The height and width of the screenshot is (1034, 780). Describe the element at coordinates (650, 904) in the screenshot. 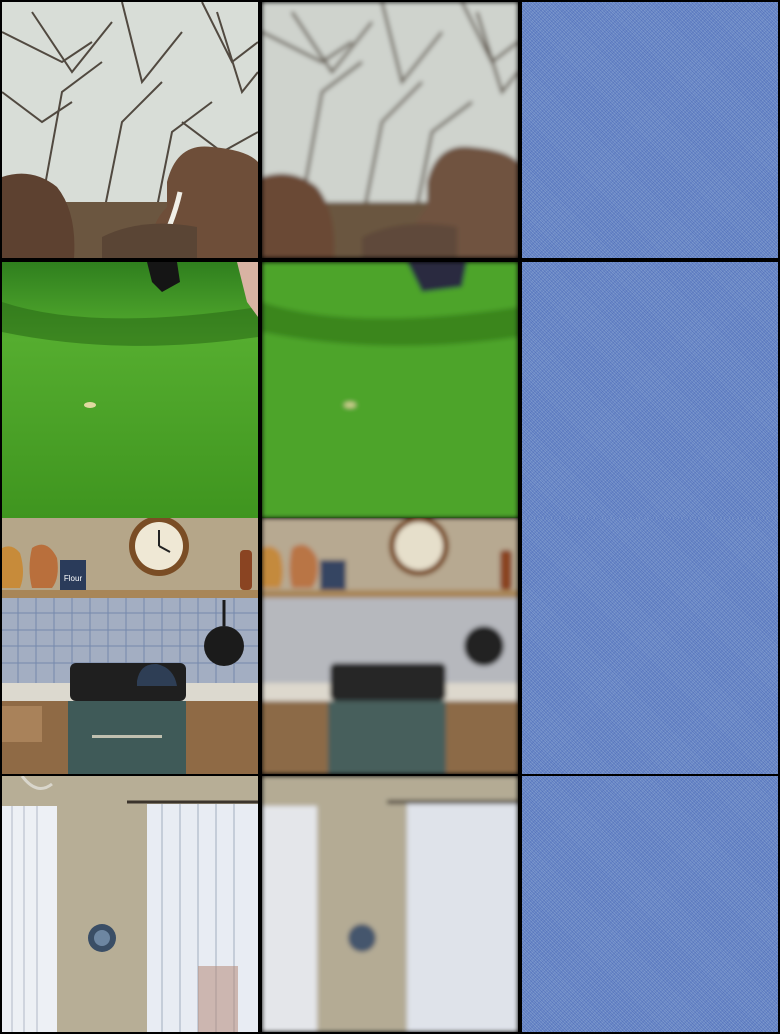

I see `tile-room-noise` at that location.